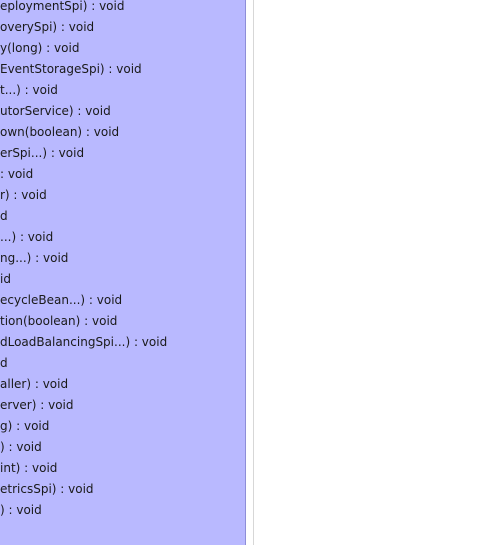  What do you see at coordinates (122, 8) in the screenshot?
I see `method-item: eploymentSpi) : void` at bounding box center [122, 8].